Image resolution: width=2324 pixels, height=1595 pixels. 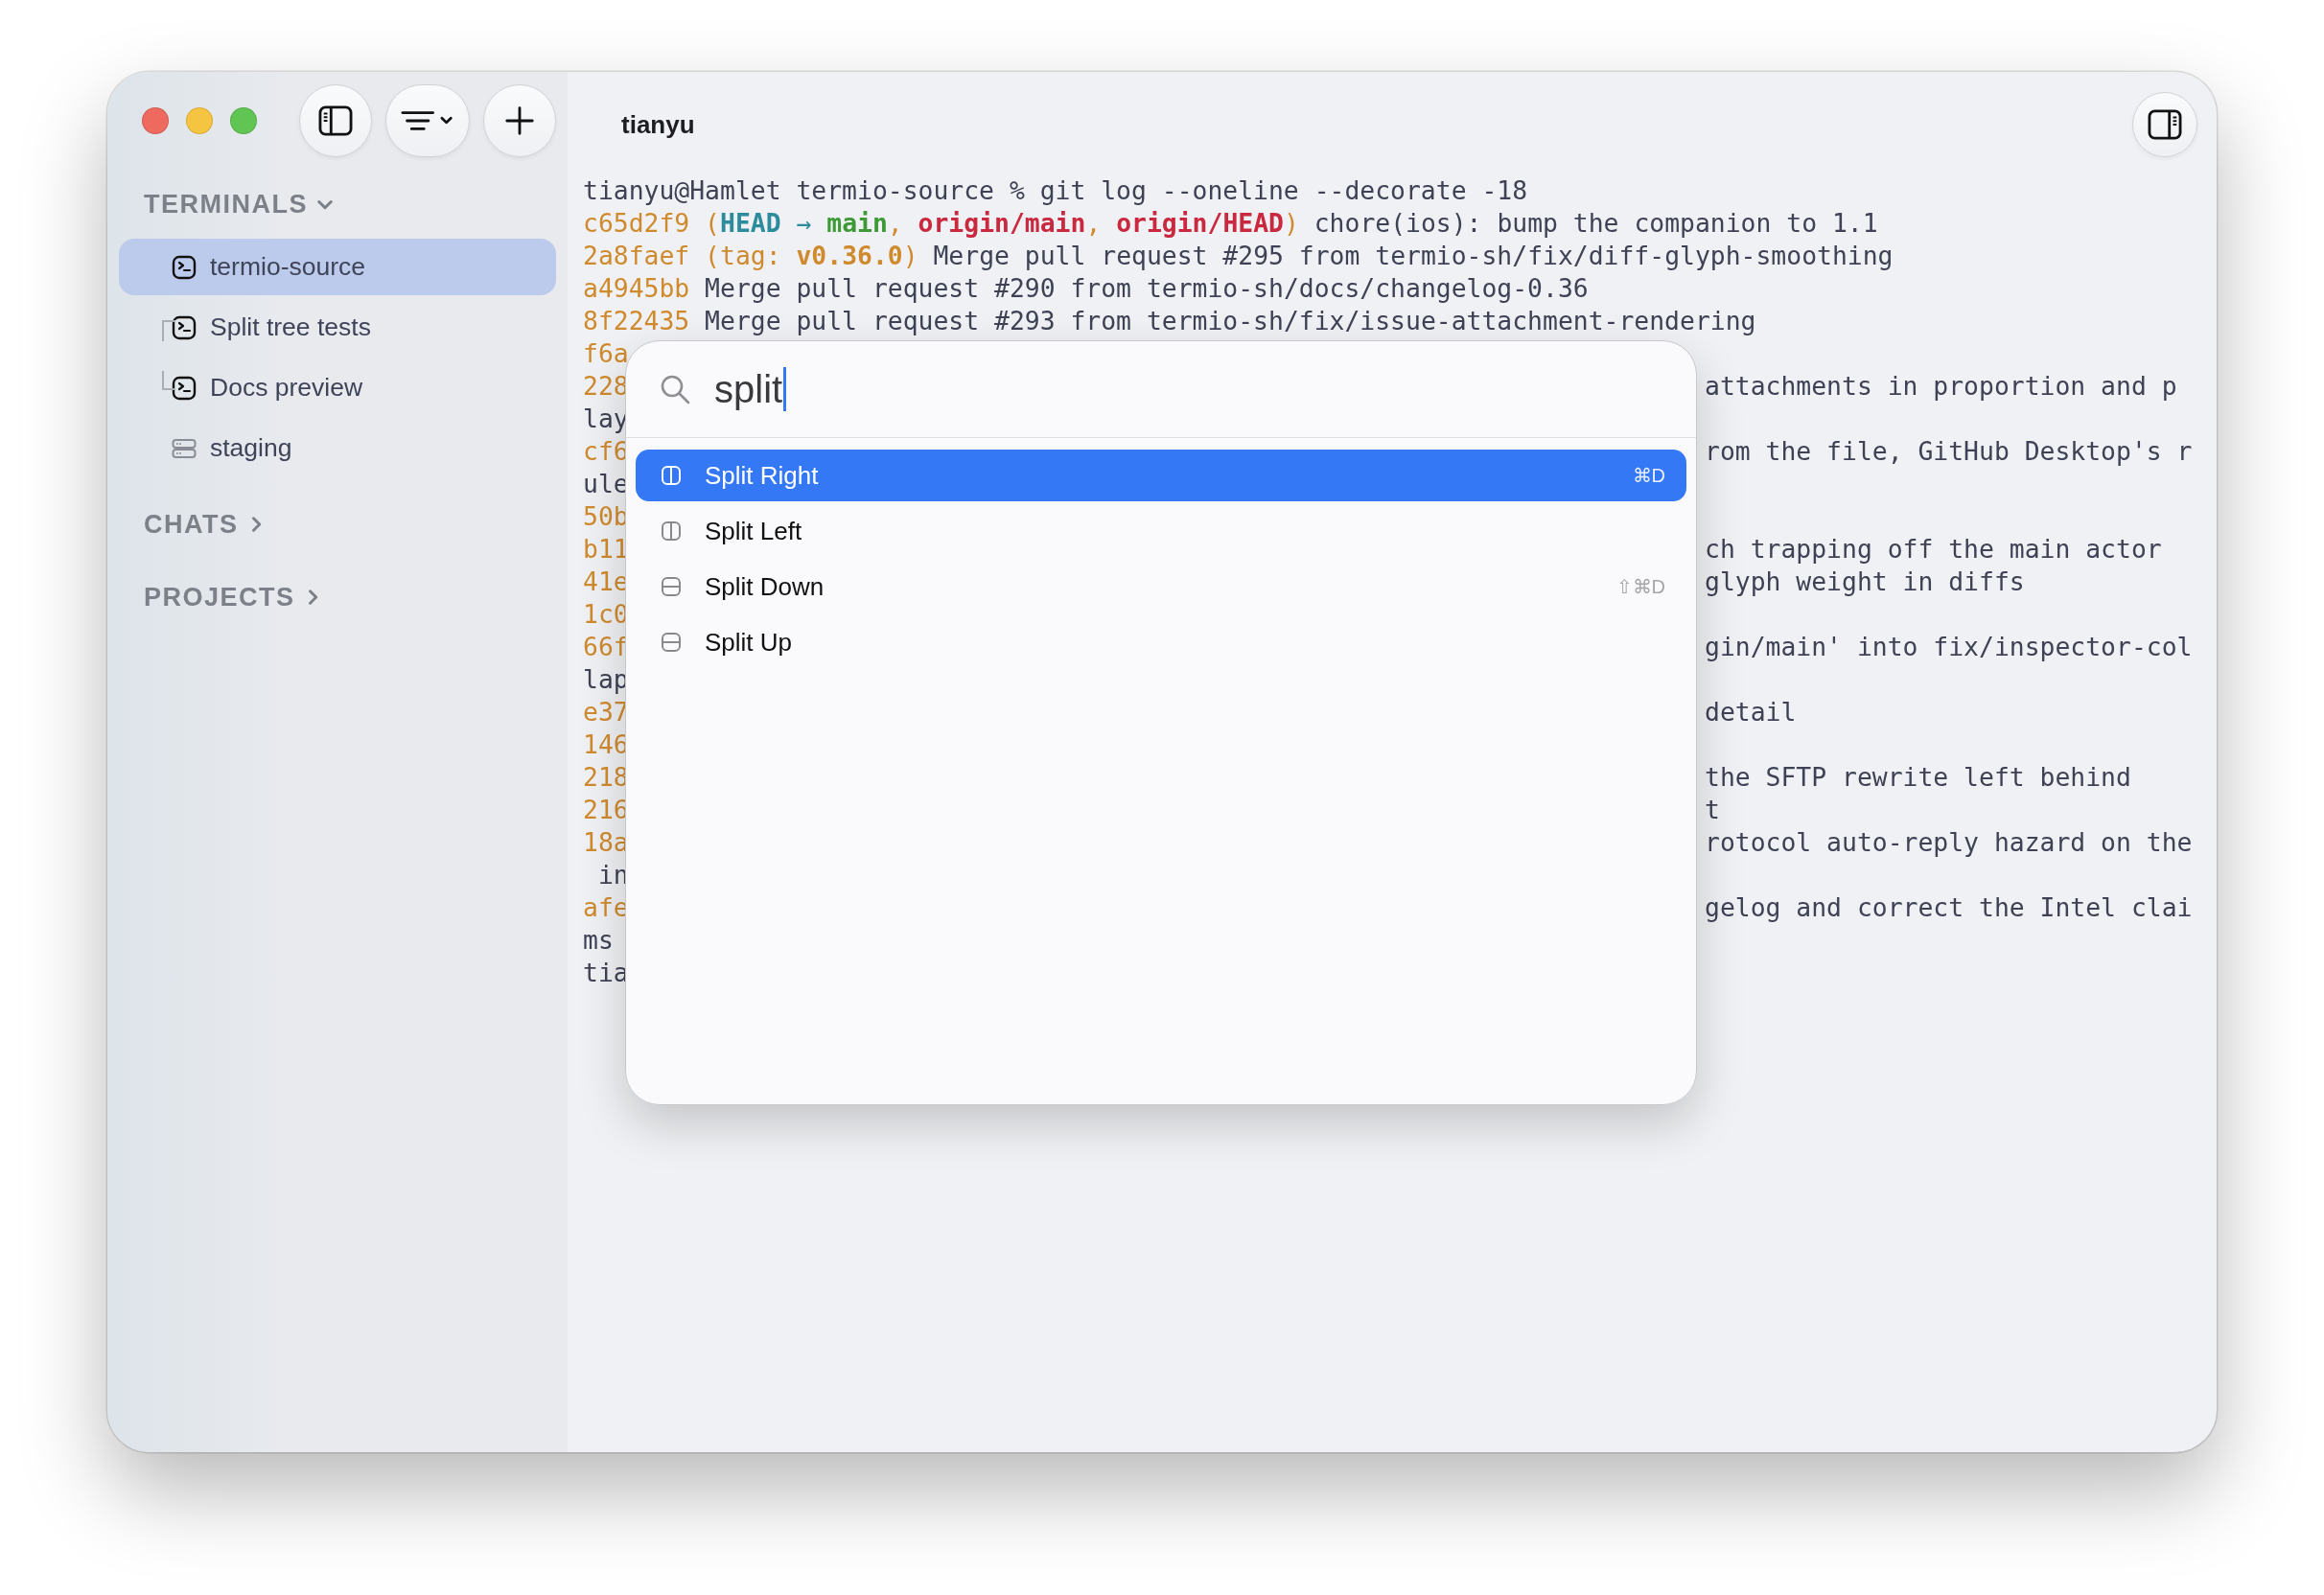 I want to click on terminal-line: f6a, so click(x=606, y=353).